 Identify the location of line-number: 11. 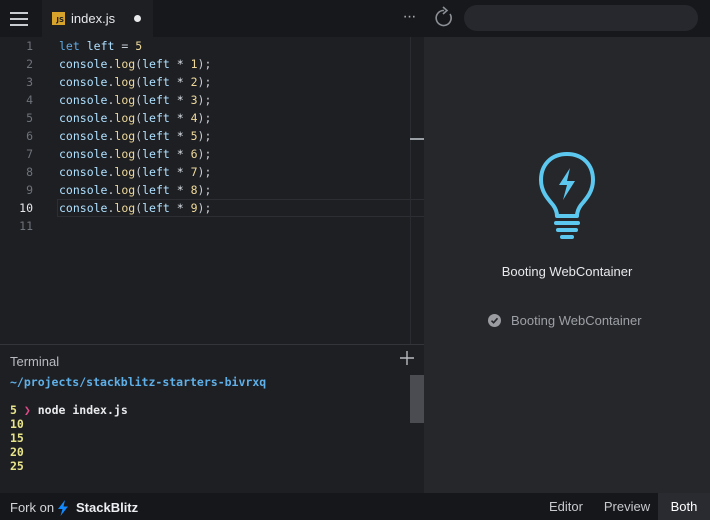
(26, 226).